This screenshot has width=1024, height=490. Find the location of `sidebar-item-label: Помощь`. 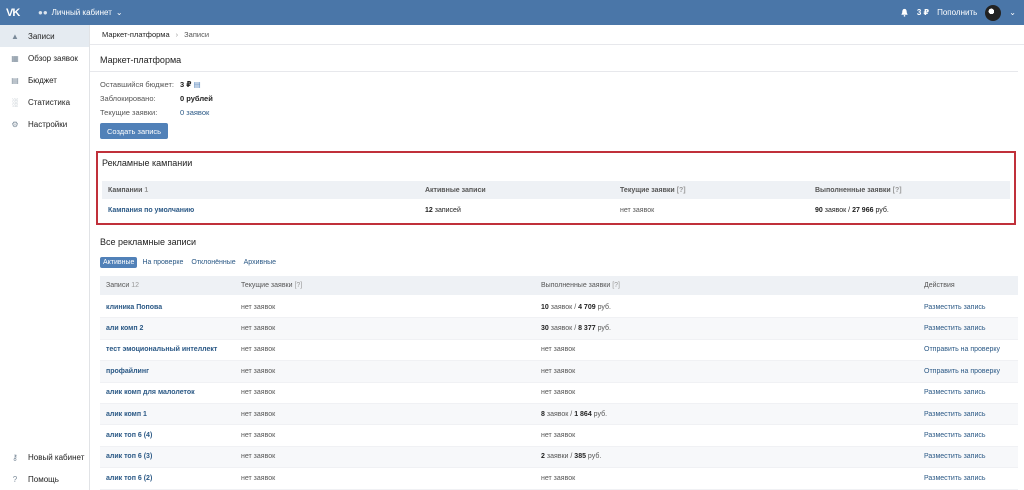

sidebar-item-label: Помощь is located at coordinates (43, 479).